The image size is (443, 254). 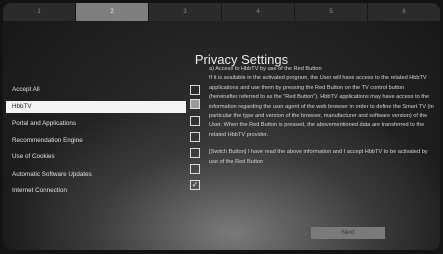 I want to click on automatic-software-updates-checkbox, so click(x=195, y=169).